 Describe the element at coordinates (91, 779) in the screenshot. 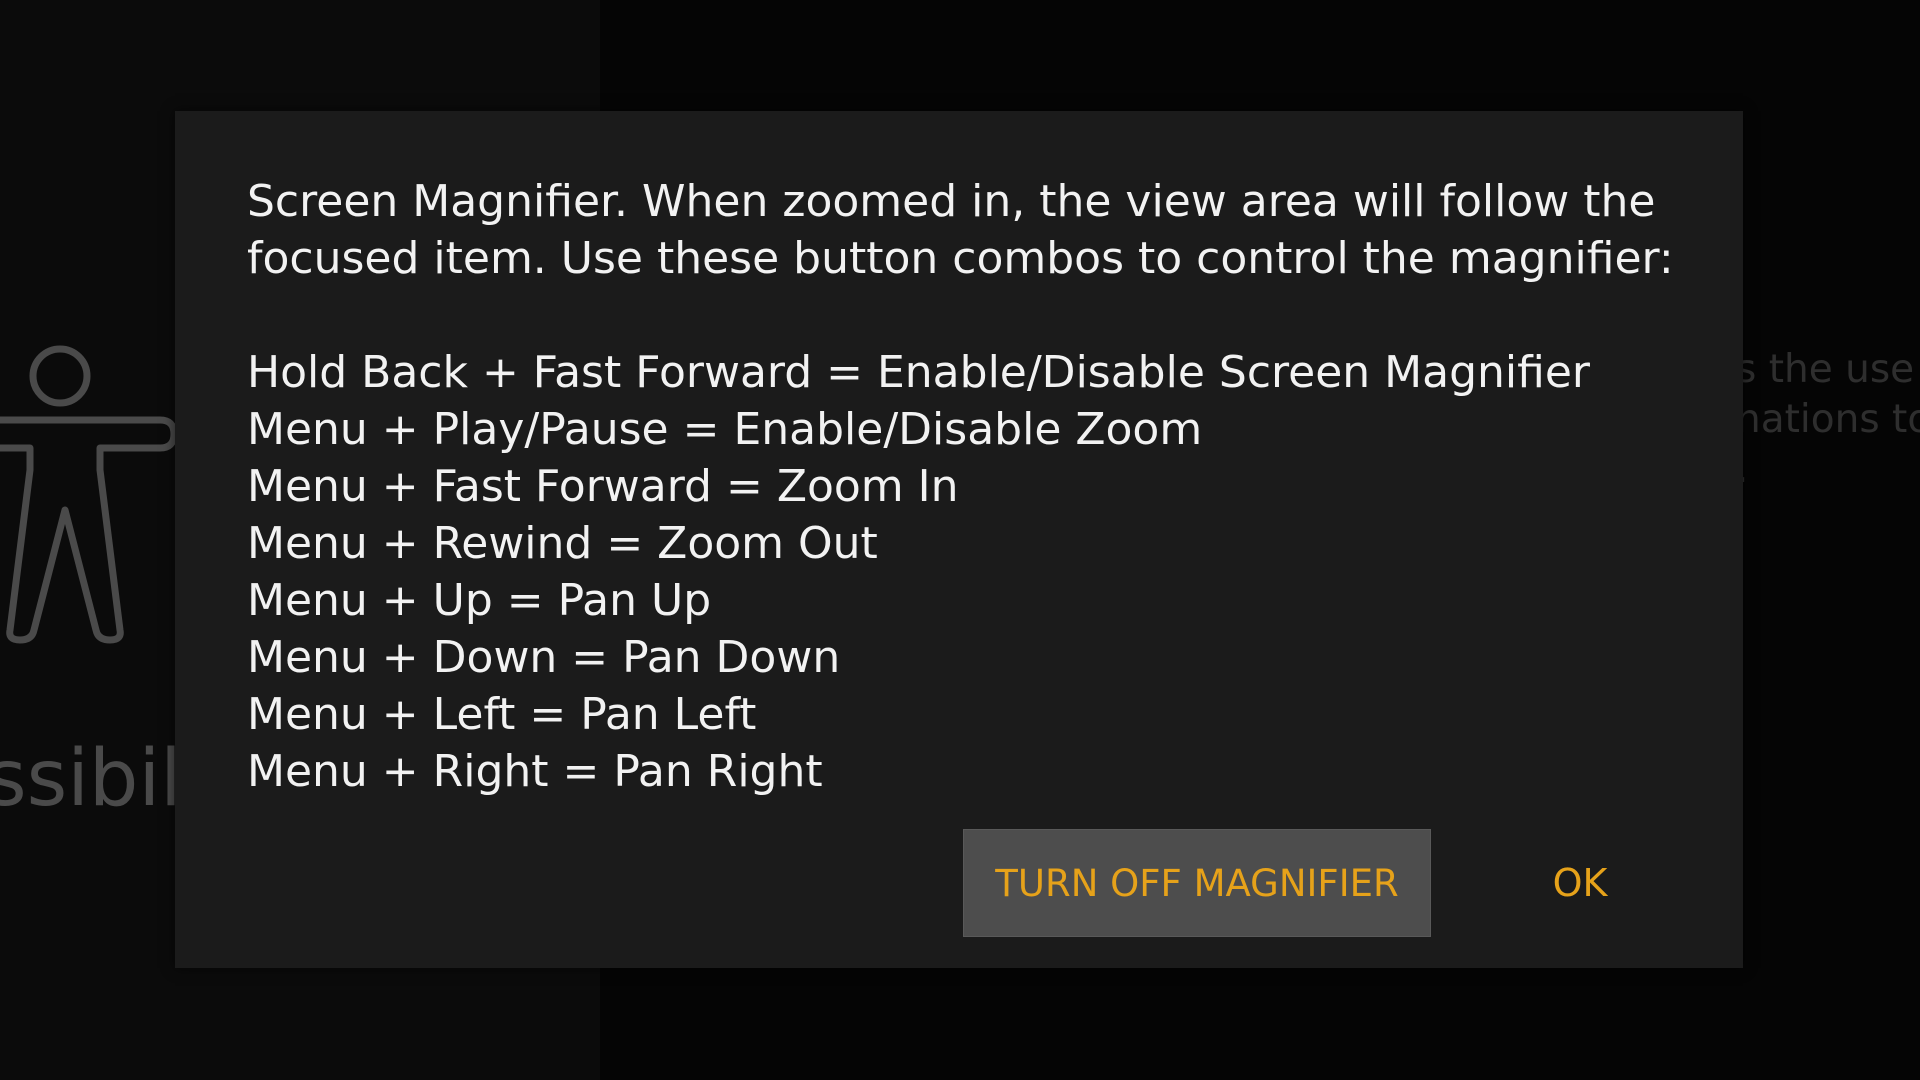

I see `background-category-label: essibil` at that location.